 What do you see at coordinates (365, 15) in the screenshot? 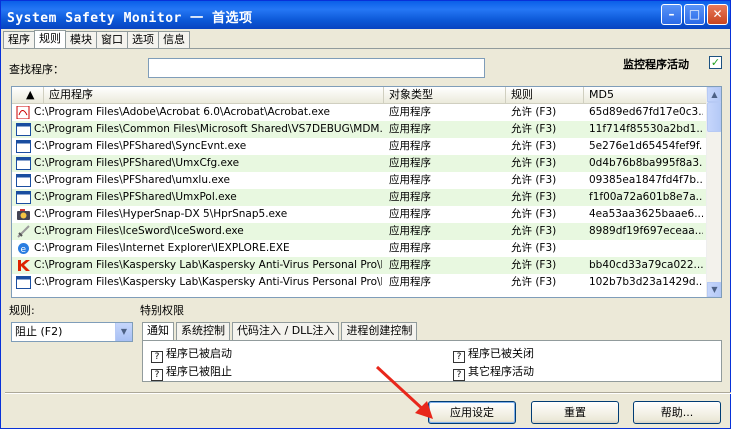
I see `title-bar: System Safety Monitor 一 首选项 – □ ✕` at bounding box center [365, 15].